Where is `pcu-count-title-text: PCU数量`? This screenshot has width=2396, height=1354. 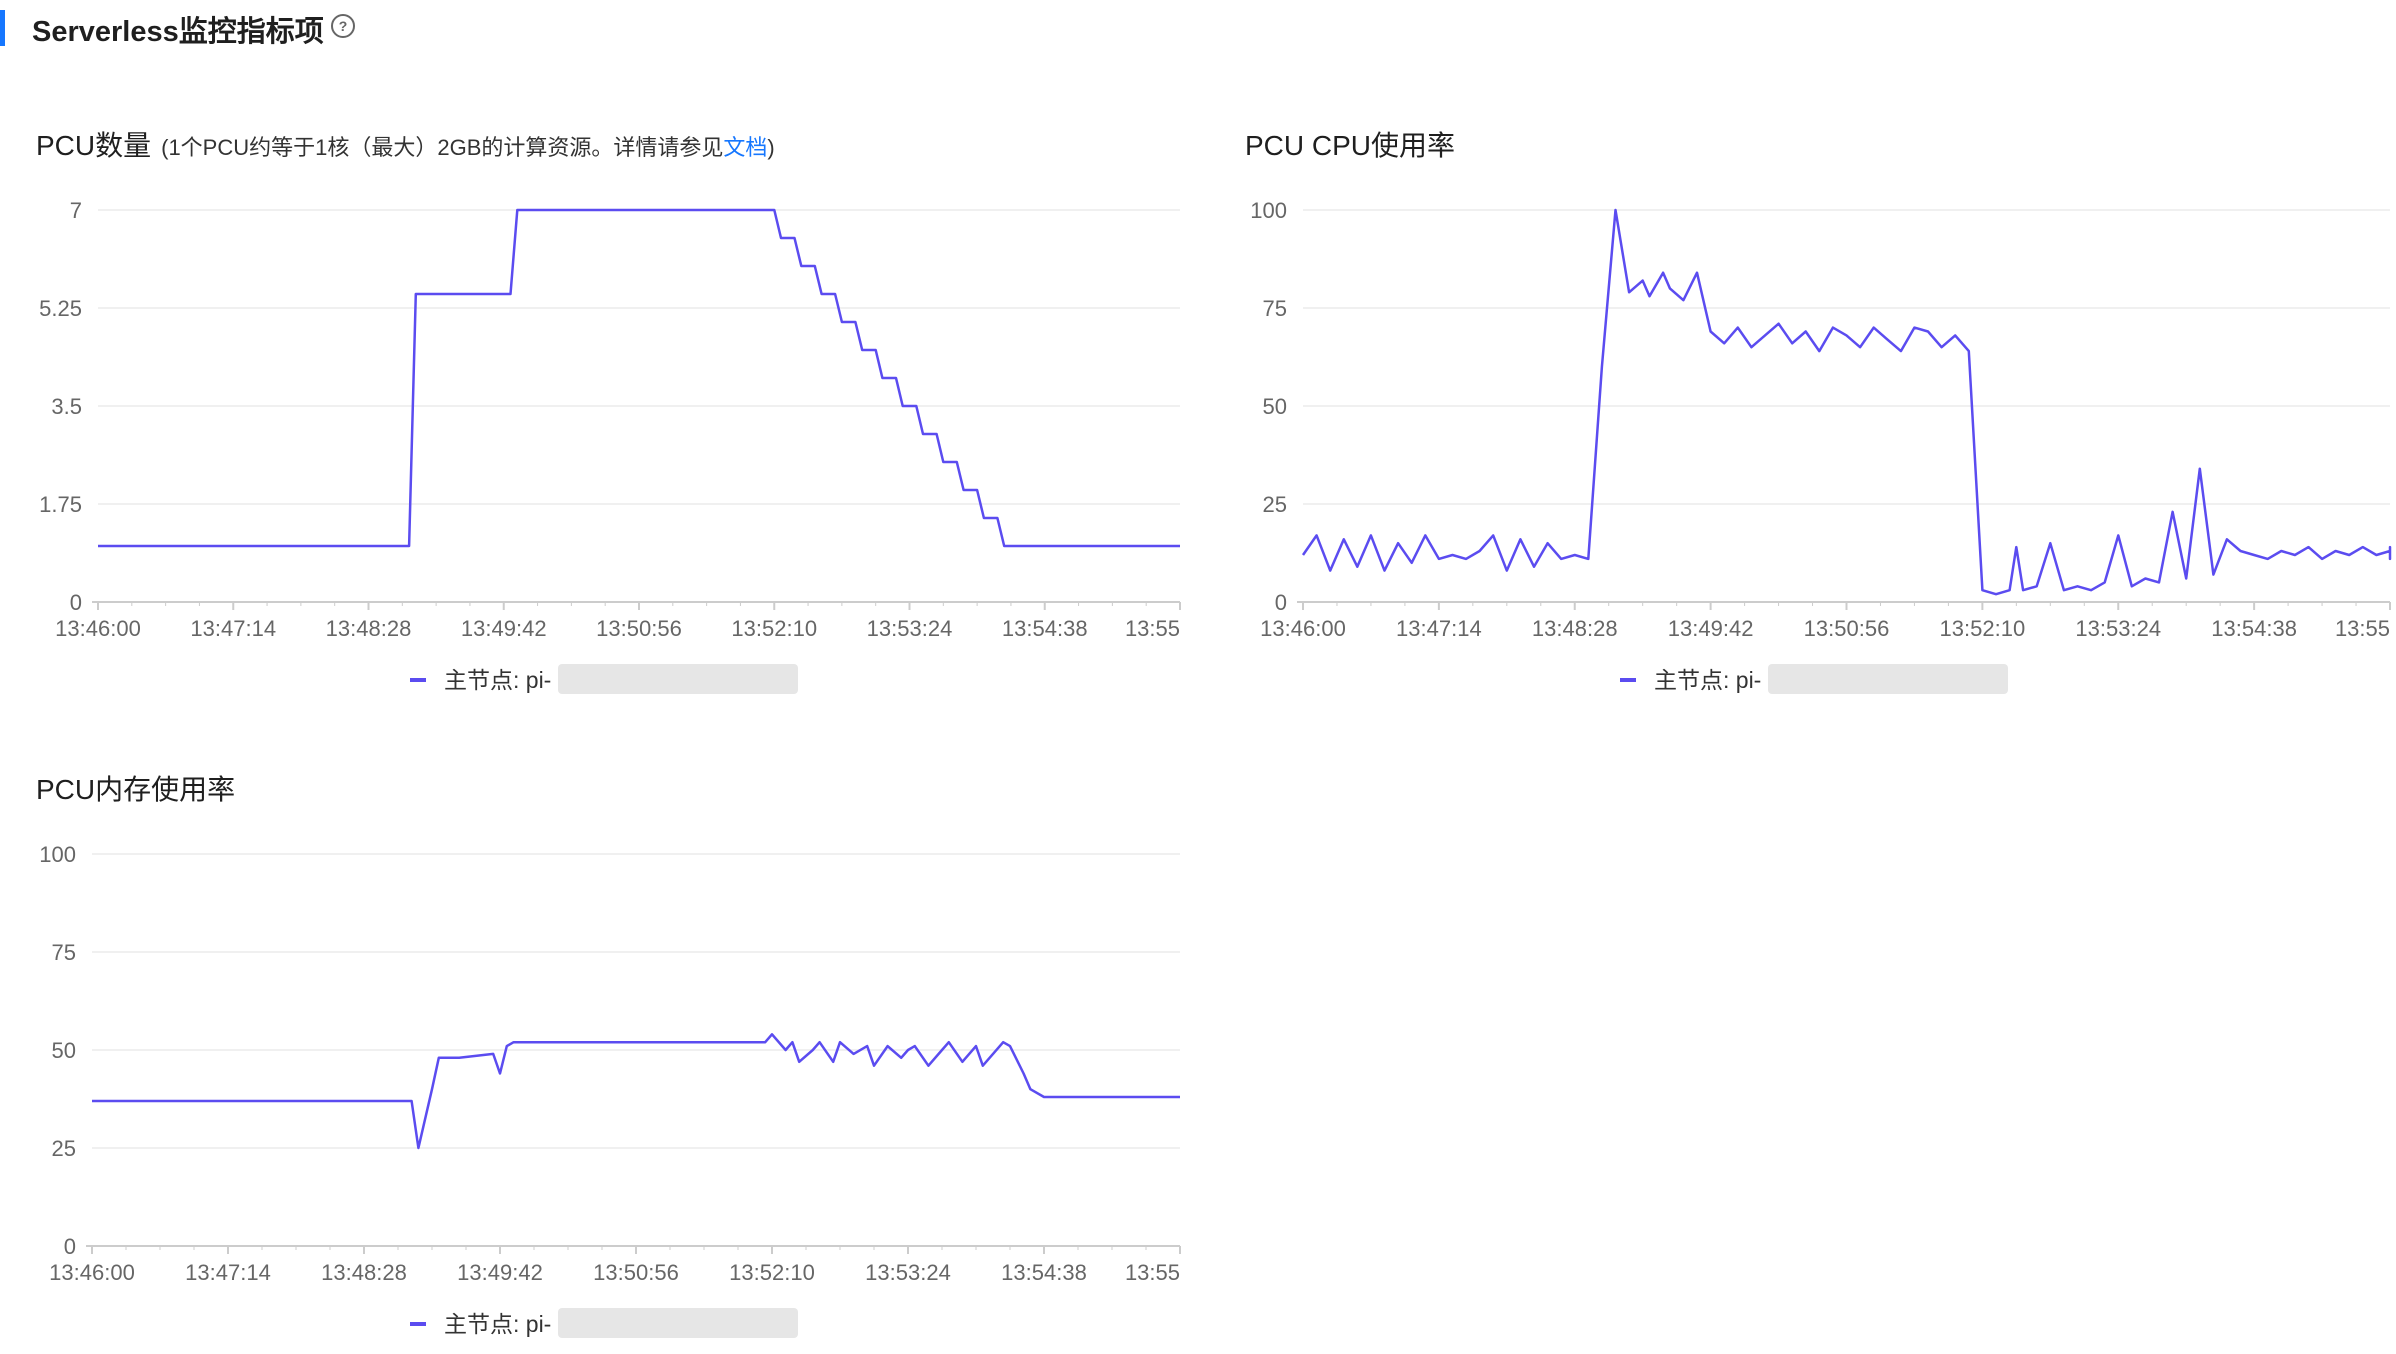 pcu-count-title-text: PCU数量 is located at coordinates (94, 145).